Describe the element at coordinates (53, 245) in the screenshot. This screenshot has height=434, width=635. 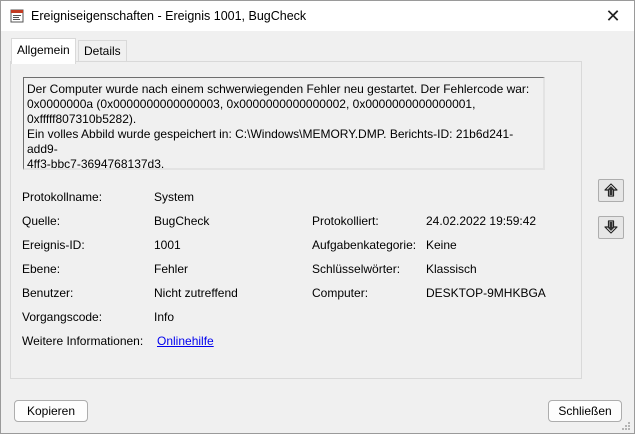
I see `label-ereignis-id: Ereignis-ID:` at that location.